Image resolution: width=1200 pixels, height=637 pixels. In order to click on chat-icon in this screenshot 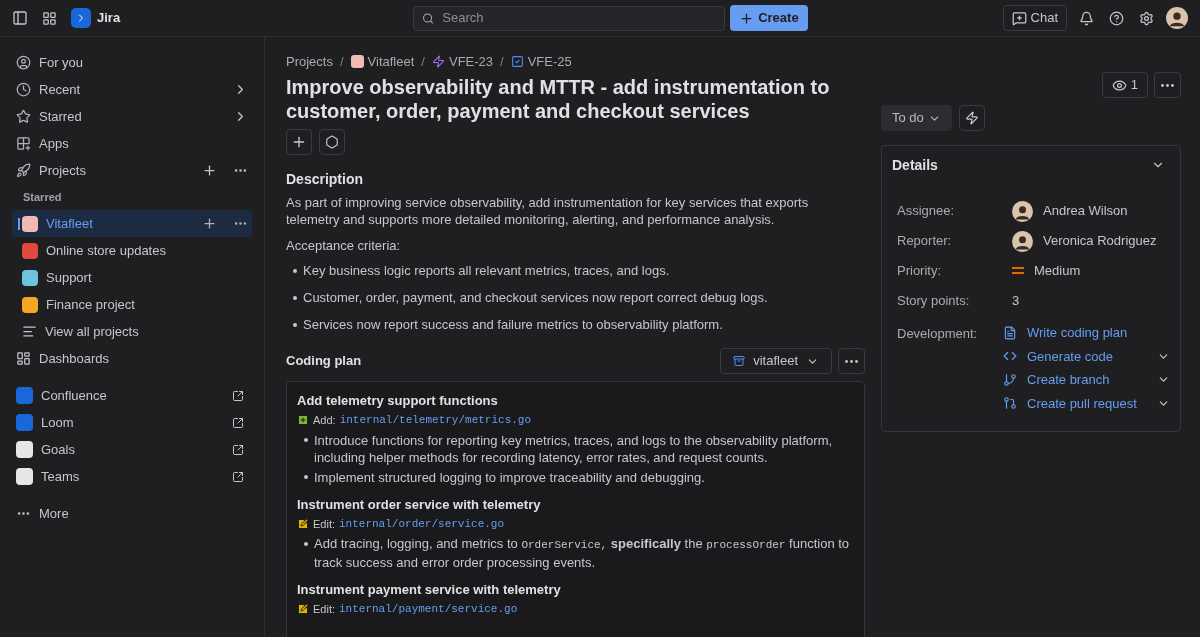, I will do `click(1019, 18)`.